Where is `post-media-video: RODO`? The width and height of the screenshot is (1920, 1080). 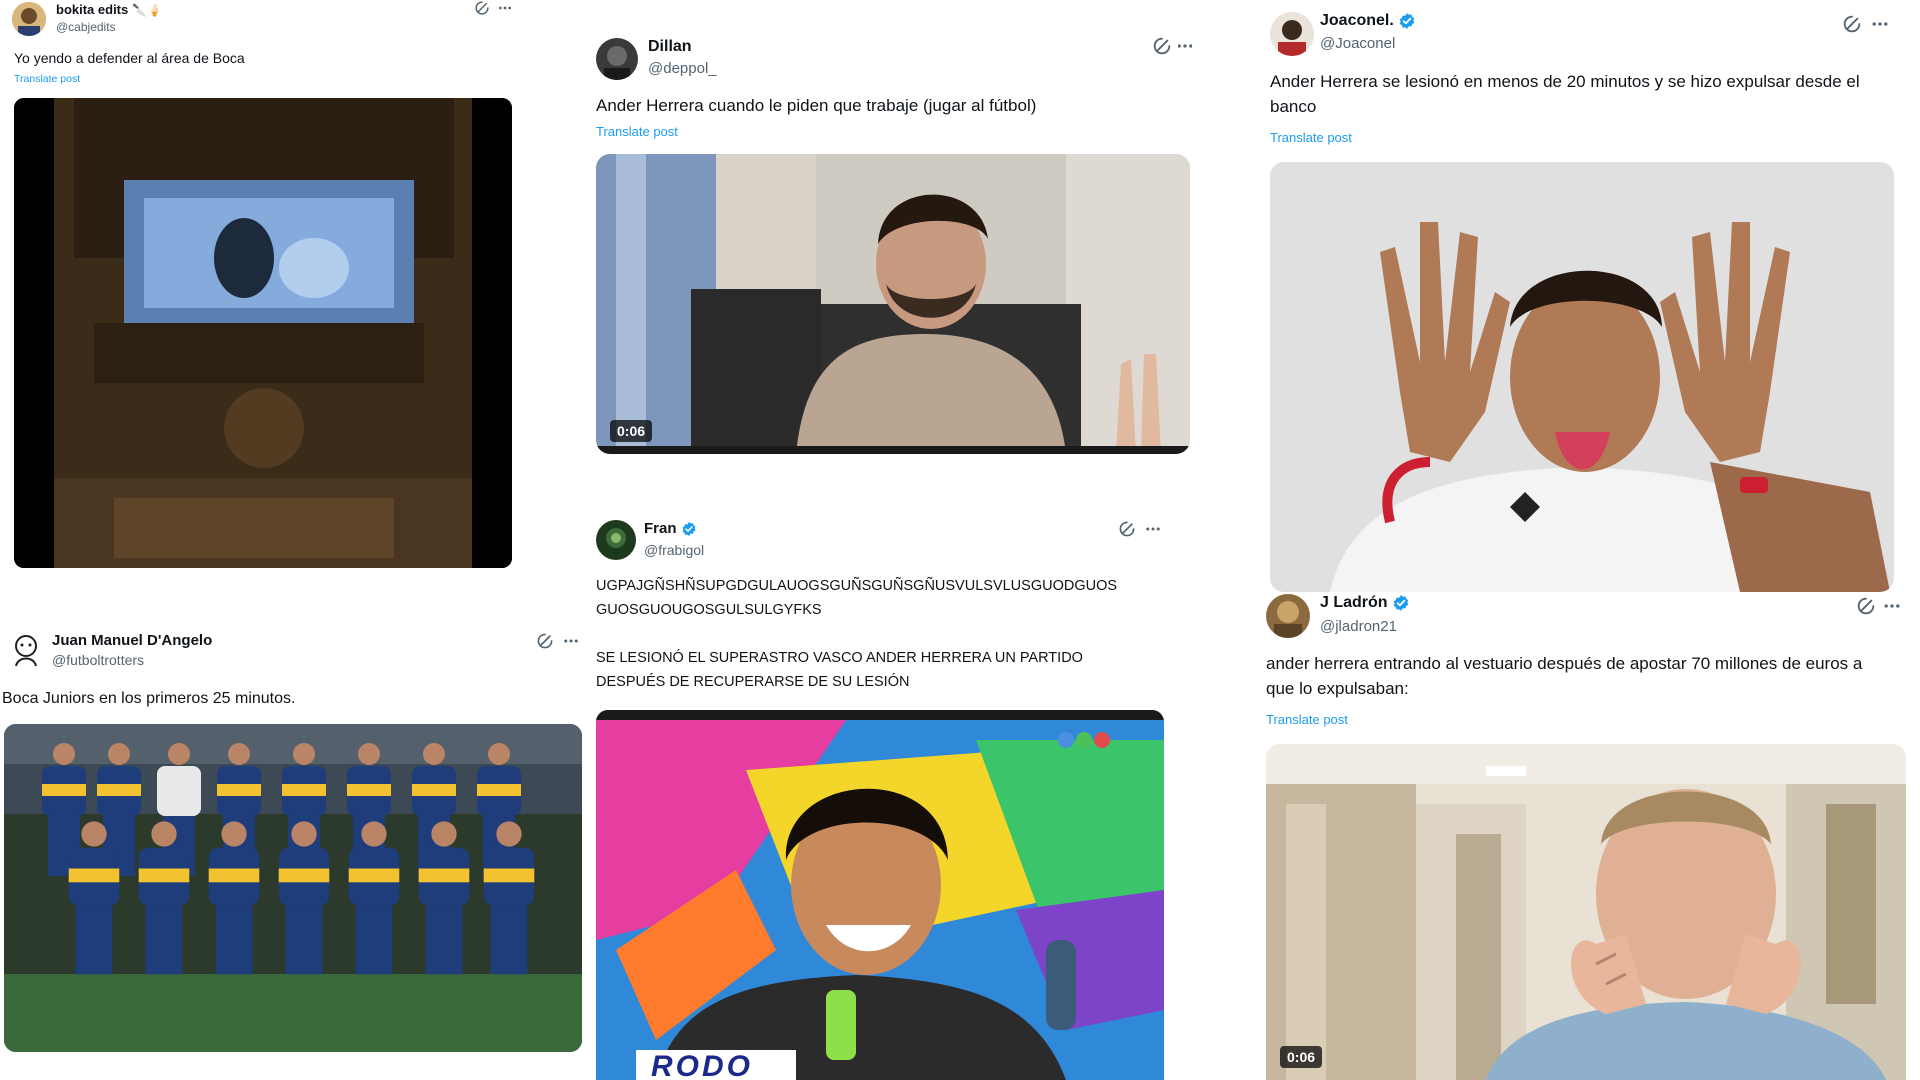
post-media-video: RODO is located at coordinates (880, 895).